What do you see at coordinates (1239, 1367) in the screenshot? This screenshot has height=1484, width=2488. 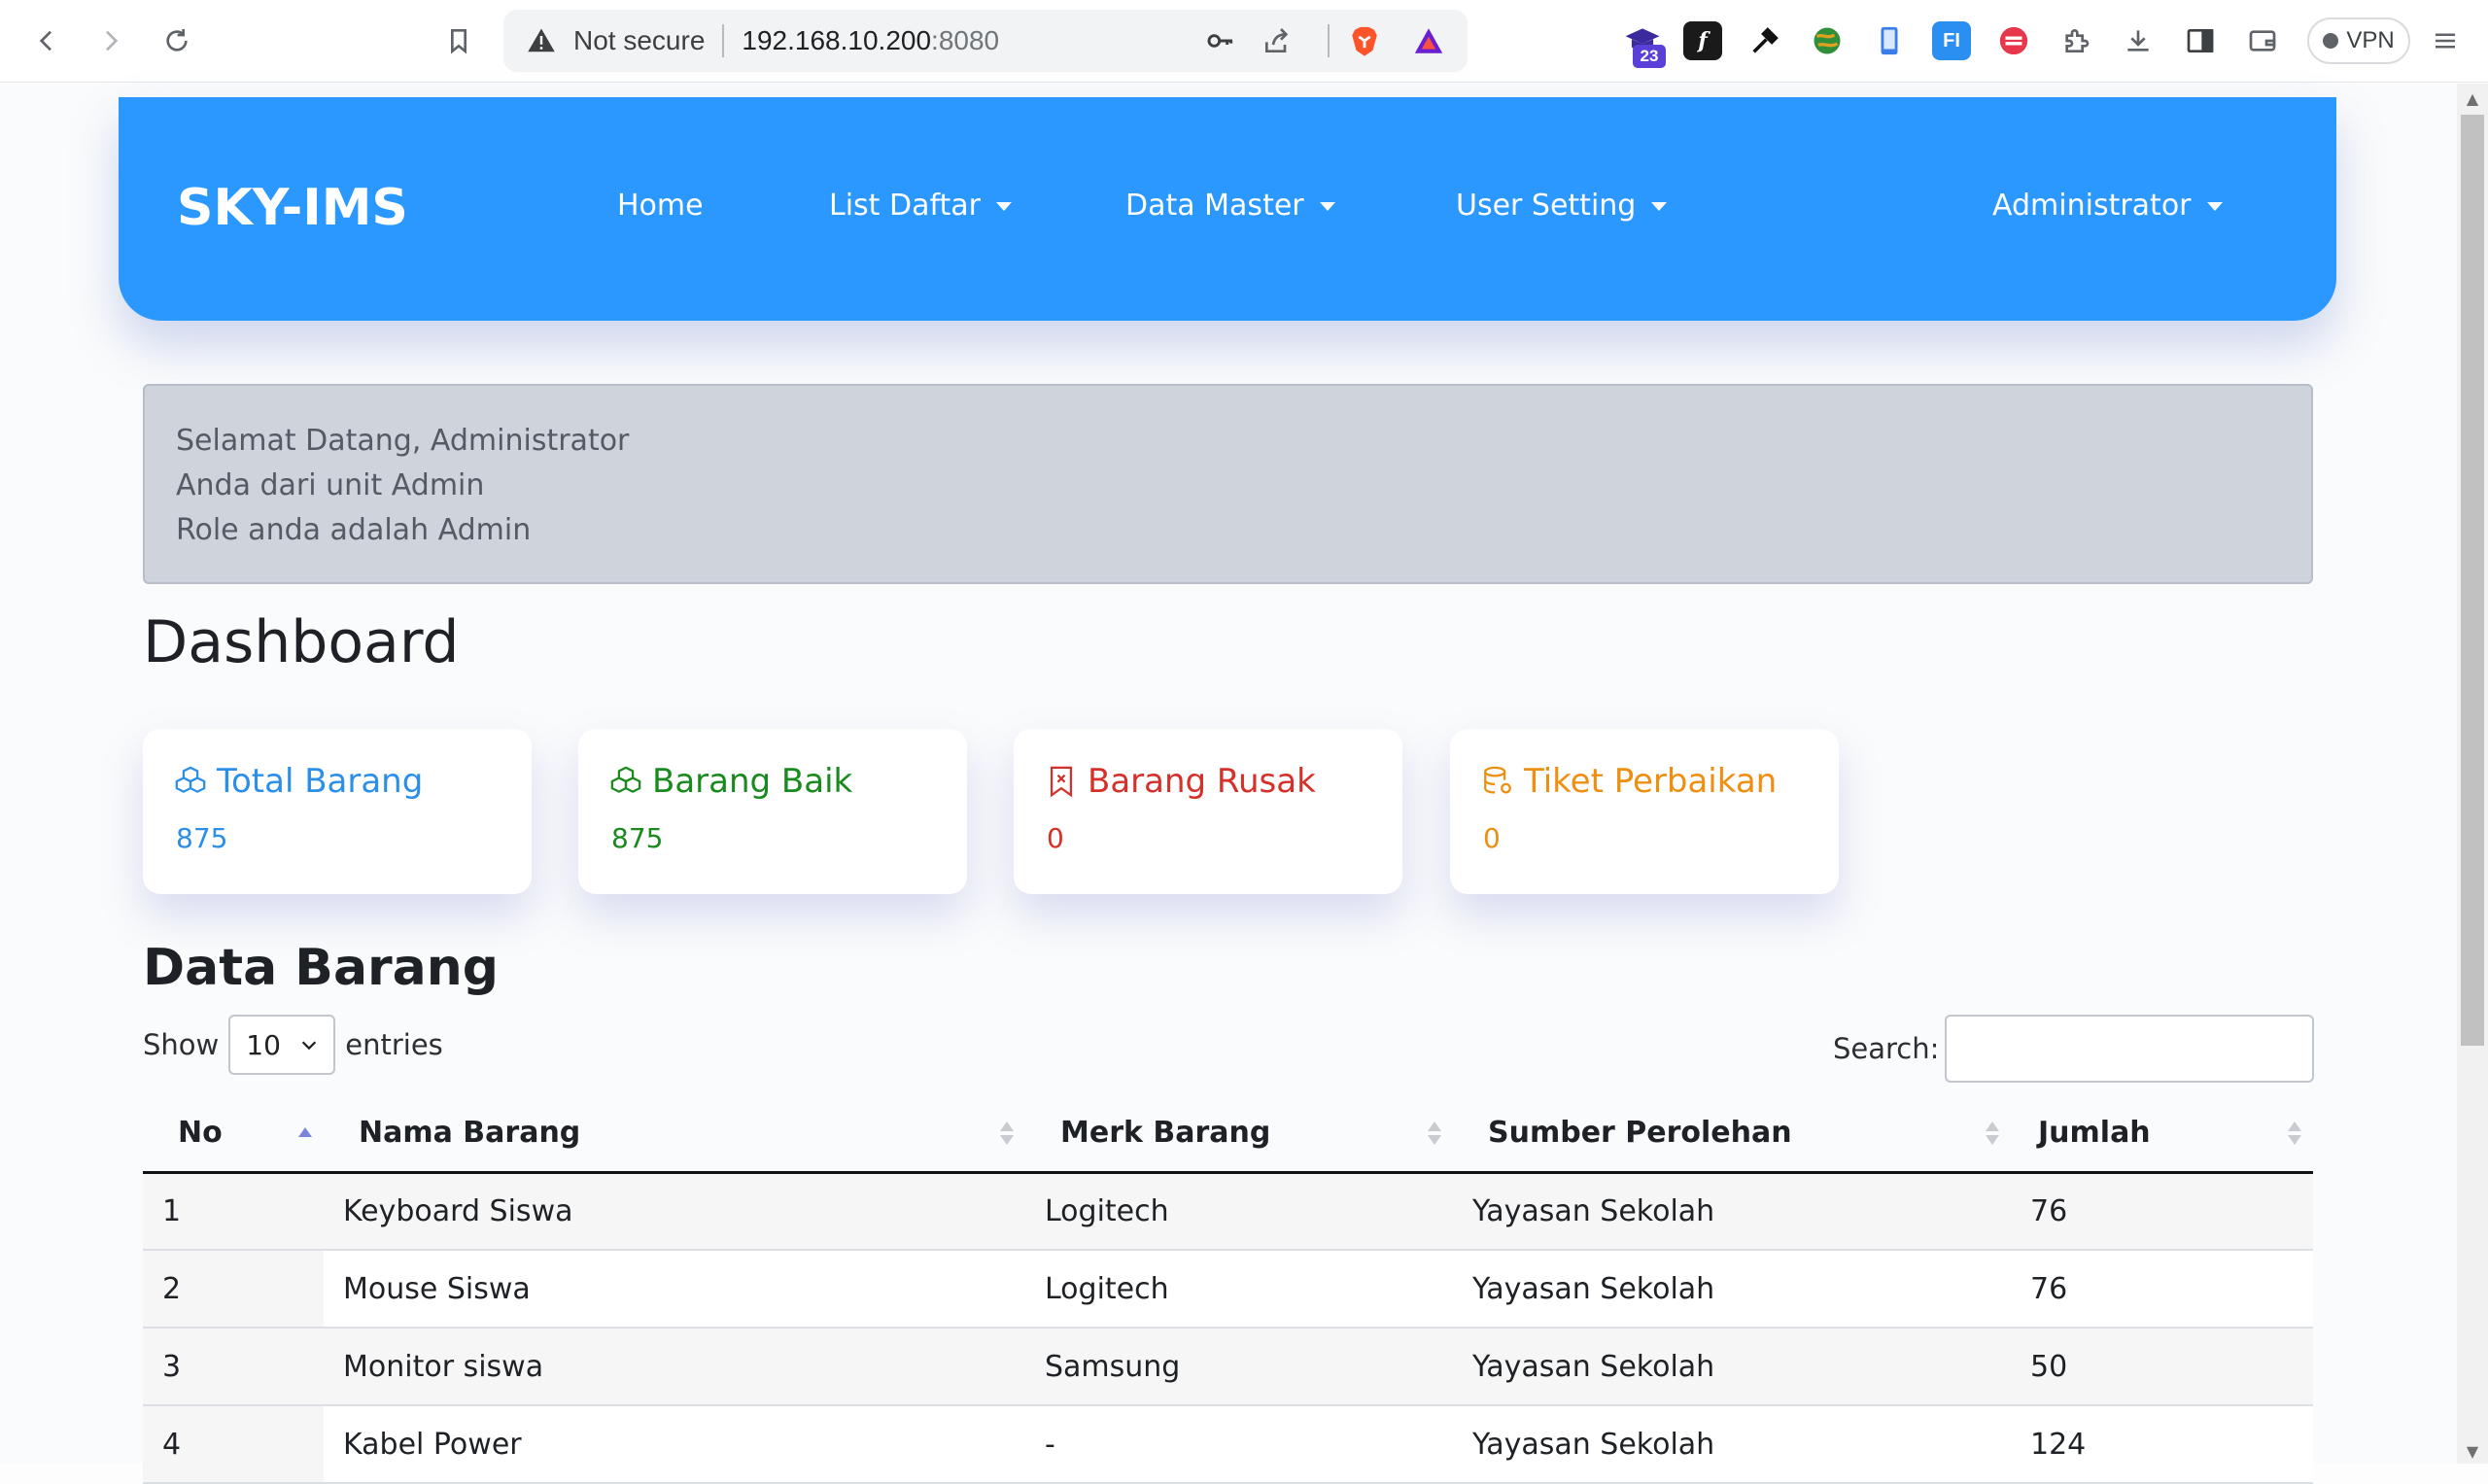 I see `cell-merk-barang: Samsung` at bounding box center [1239, 1367].